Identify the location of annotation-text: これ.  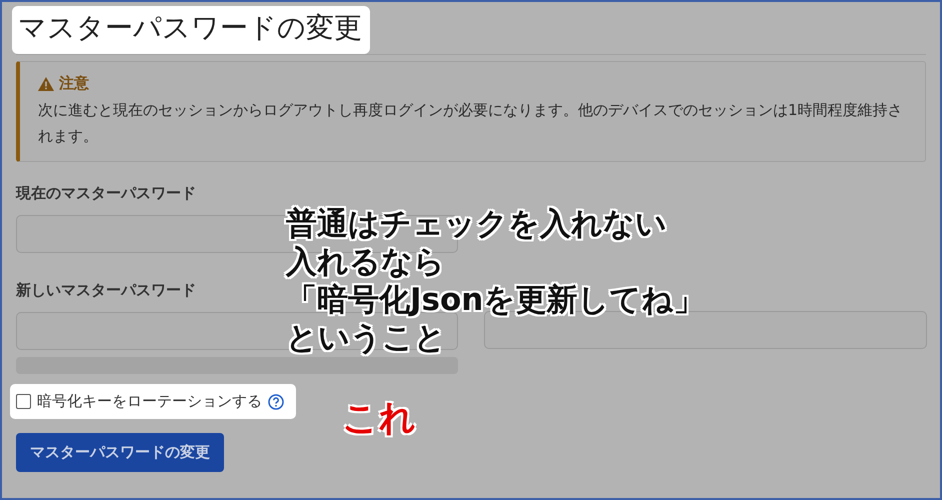
(379, 419).